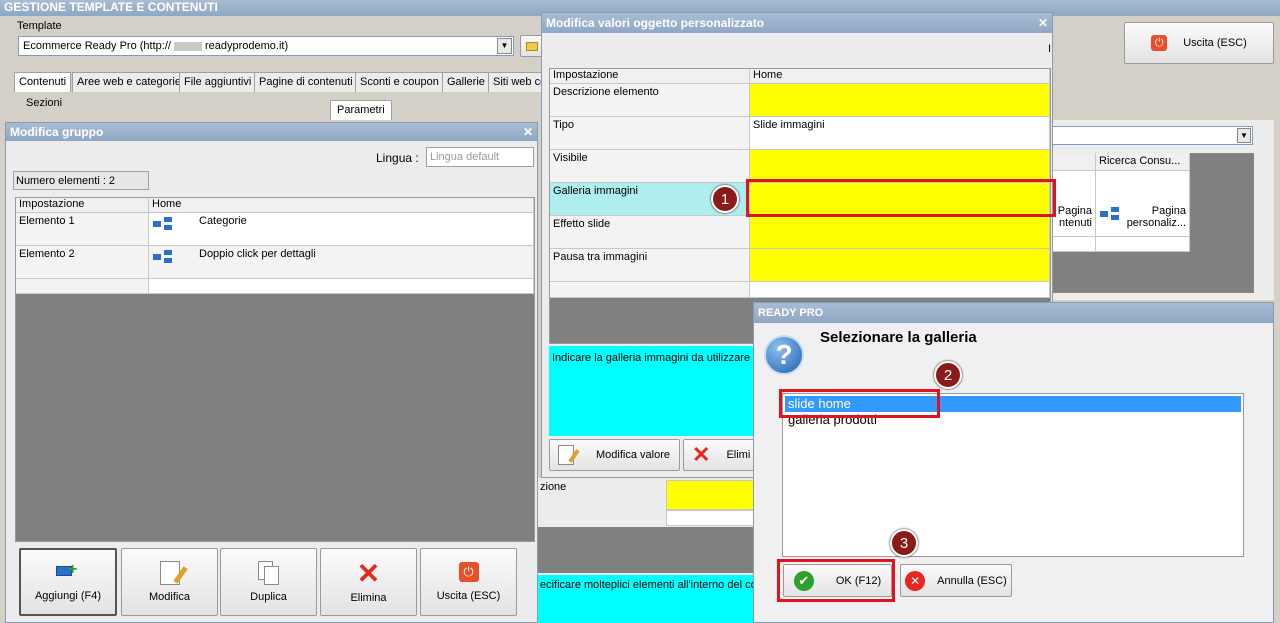 This screenshot has width=1280, height=623. What do you see at coordinates (1152, 135) in the screenshot?
I see `right-select: ▼` at bounding box center [1152, 135].